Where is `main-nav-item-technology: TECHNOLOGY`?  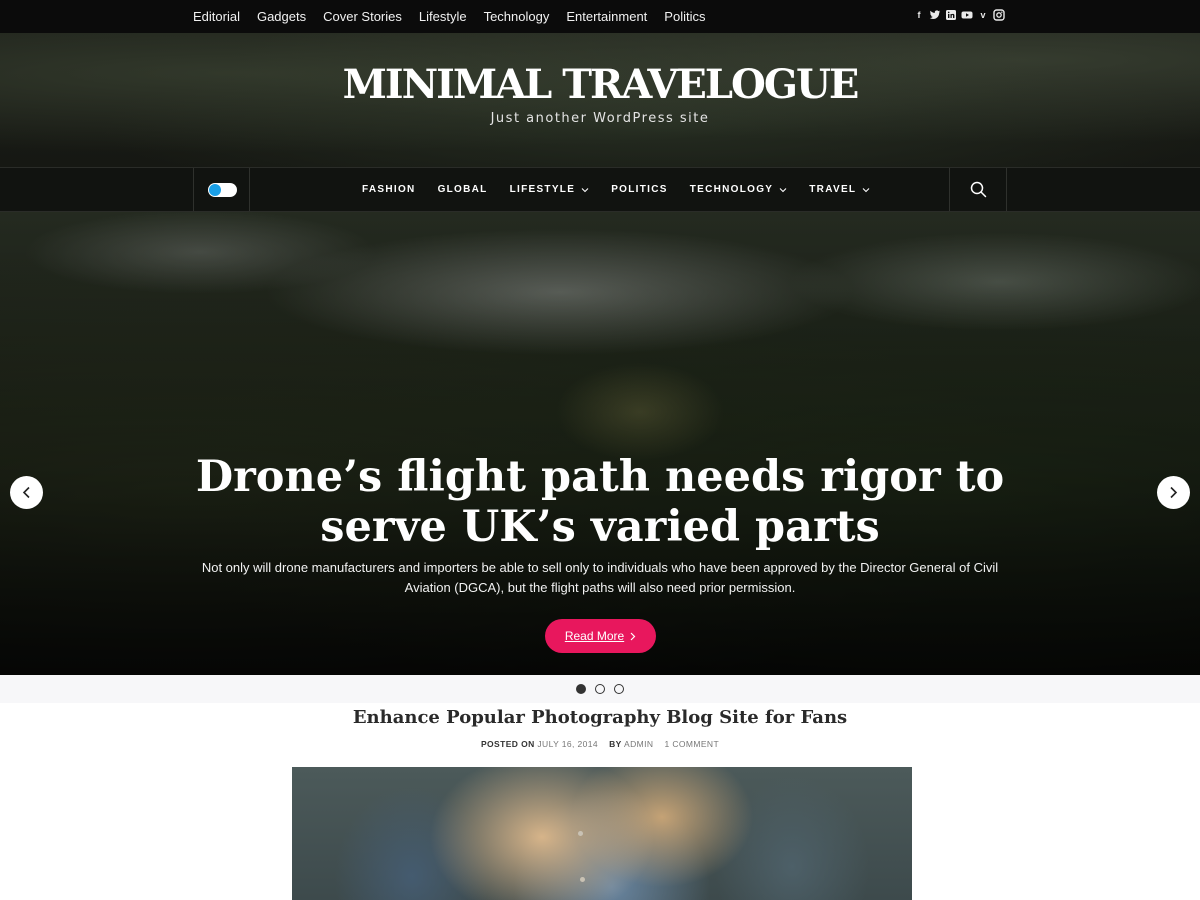
main-nav-item-technology: TECHNOLOGY is located at coordinates (739, 189).